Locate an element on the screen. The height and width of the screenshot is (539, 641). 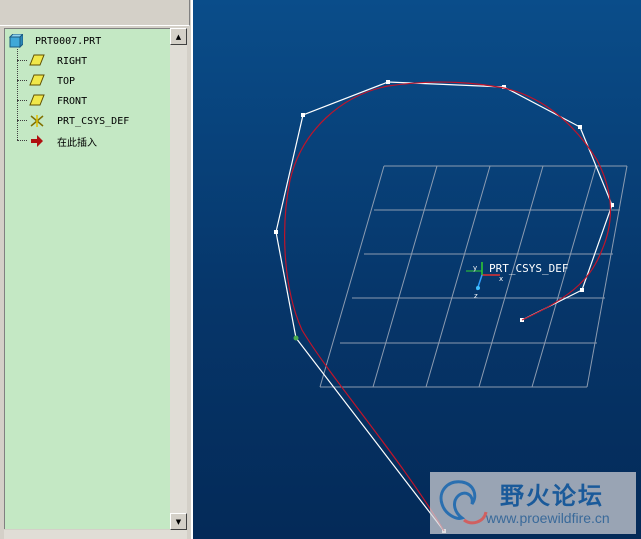
part-icon is located at coordinates (16, 40).